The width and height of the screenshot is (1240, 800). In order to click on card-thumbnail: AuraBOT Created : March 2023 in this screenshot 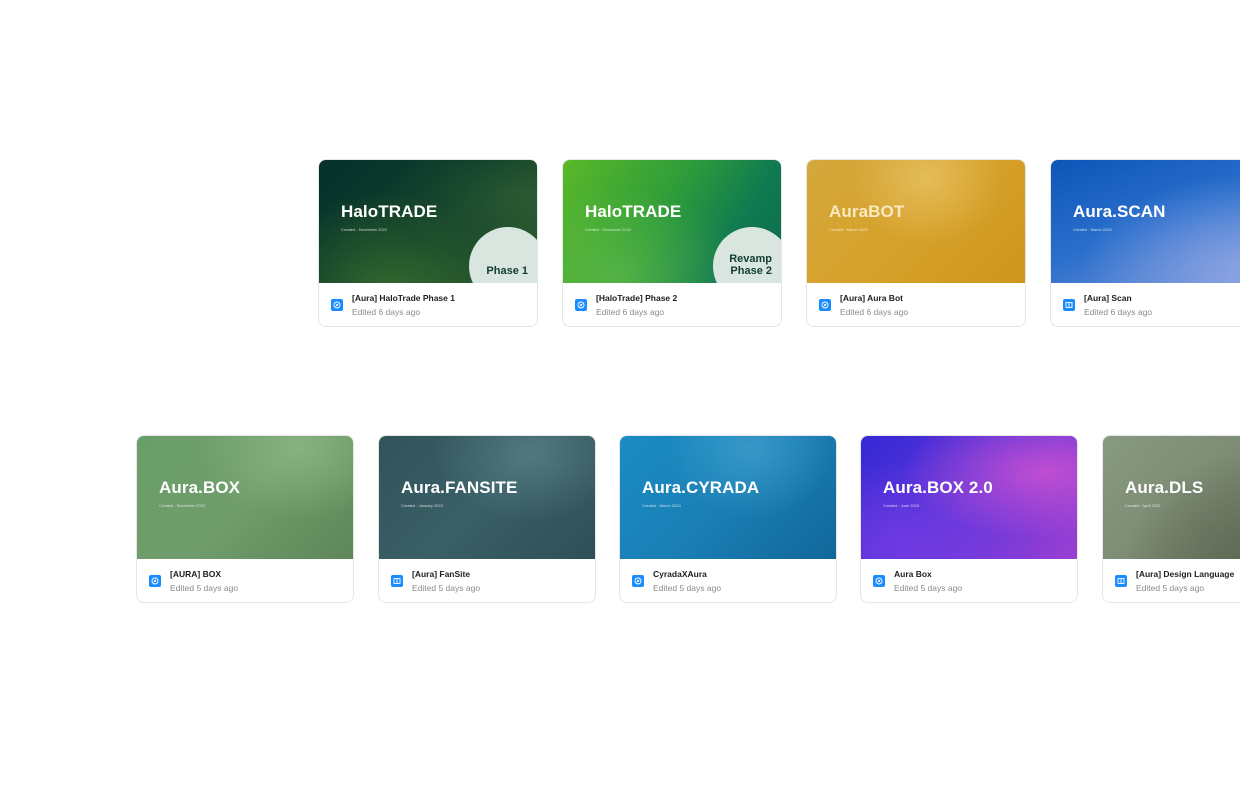, I will do `click(916, 221)`.